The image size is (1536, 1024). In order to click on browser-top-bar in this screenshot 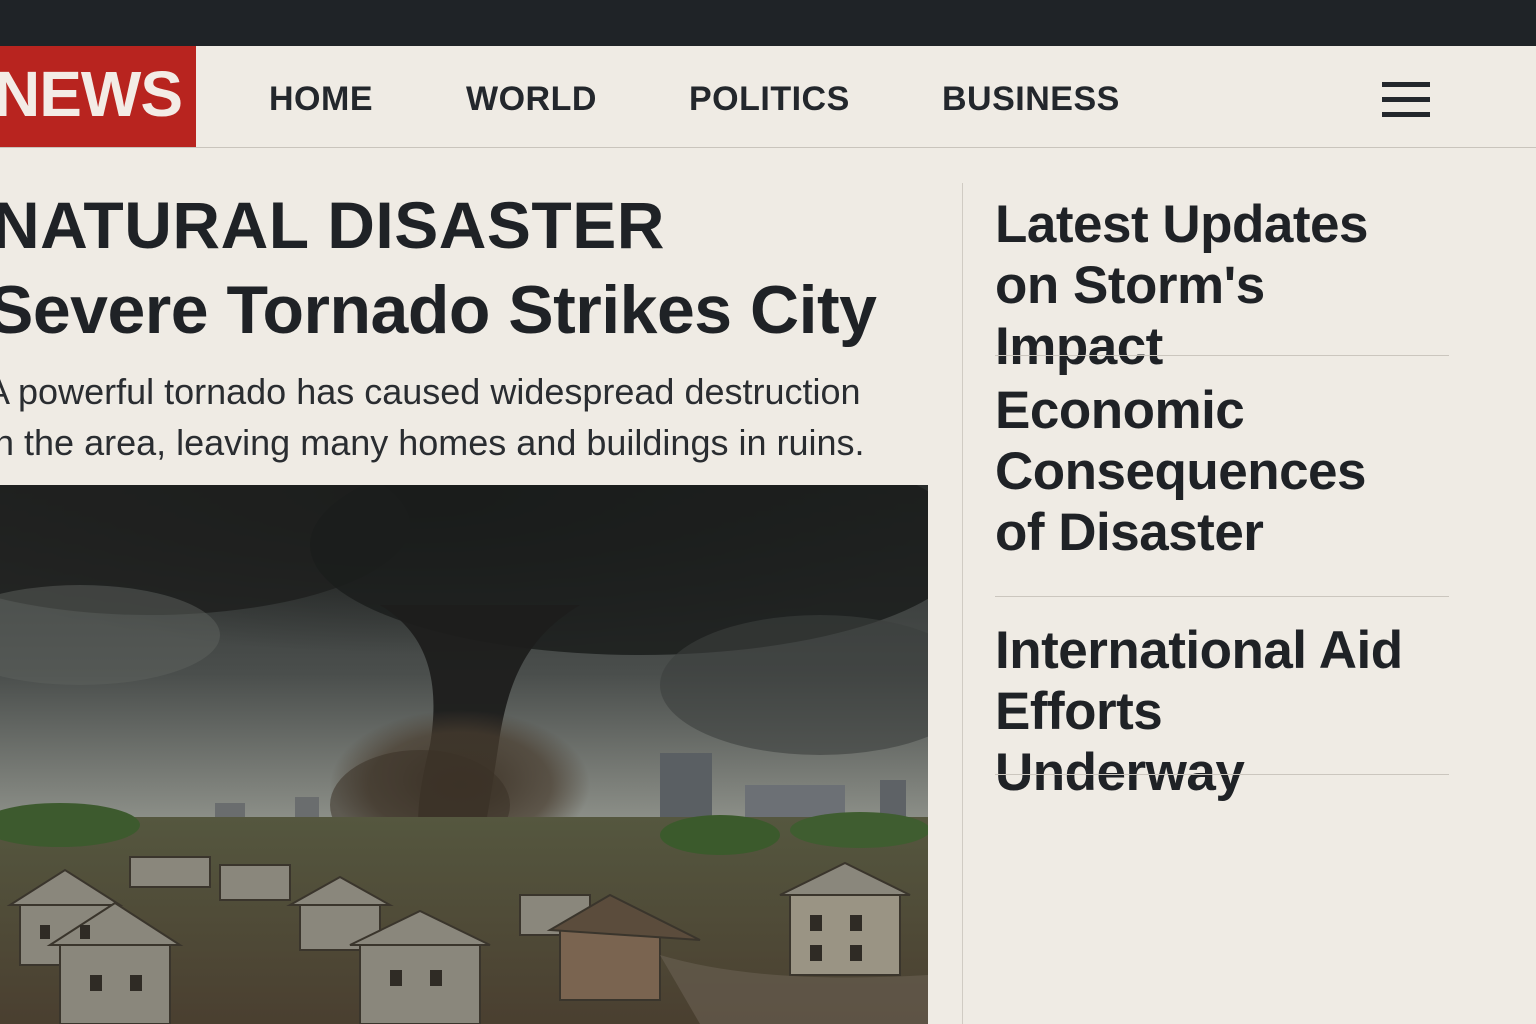, I will do `click(768, 23)`.